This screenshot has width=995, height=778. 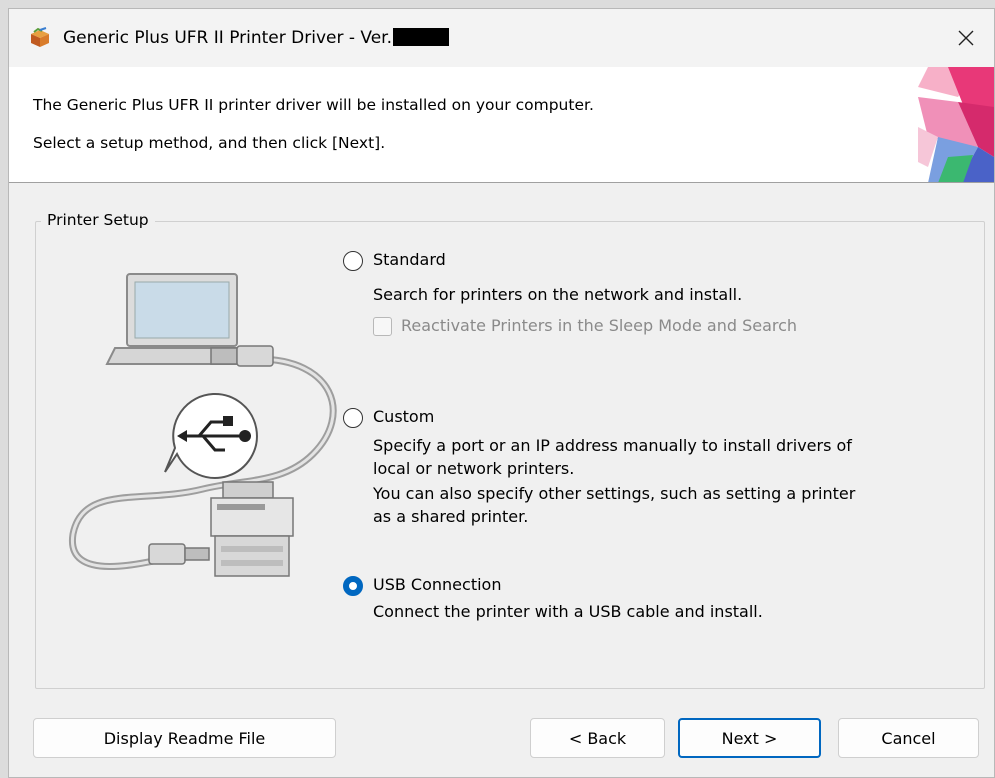 I want to click on usb-connection-label: USB Connection, so click(x=437, y=585).